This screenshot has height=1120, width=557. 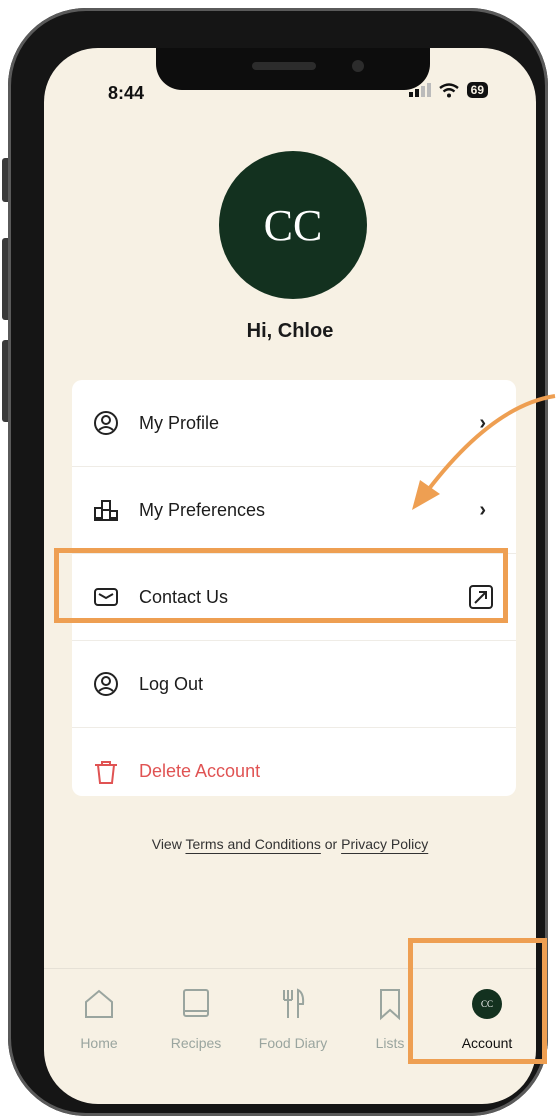 What do you see at coordinates (99, 1043) in the screenshot?
I see `tab-label: Home` at bounding box center [99, 1043].